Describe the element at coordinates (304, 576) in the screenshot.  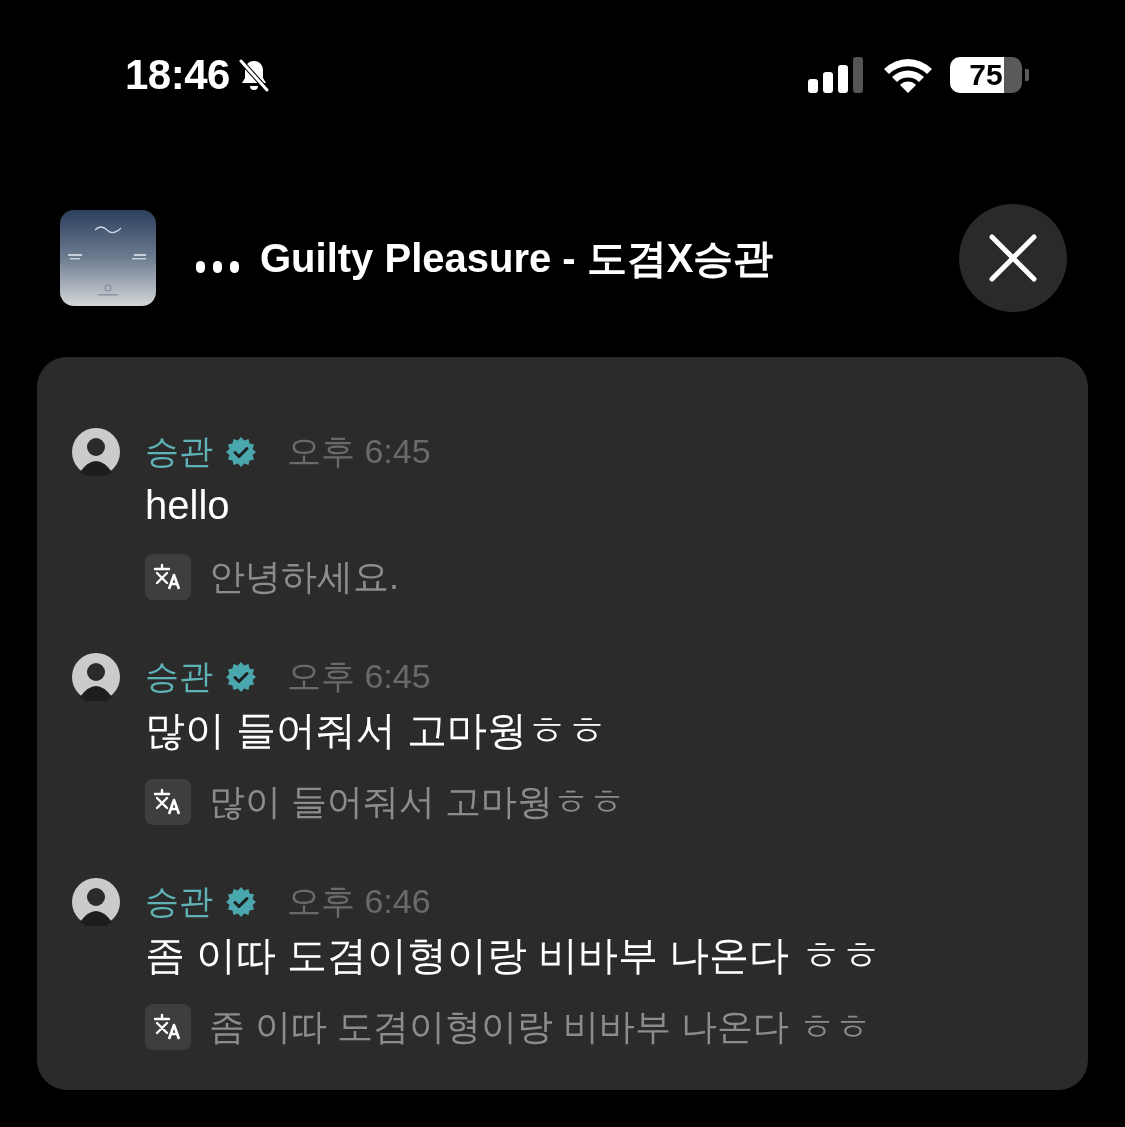
I see `translated-text: 안녕하세요.` at that location.